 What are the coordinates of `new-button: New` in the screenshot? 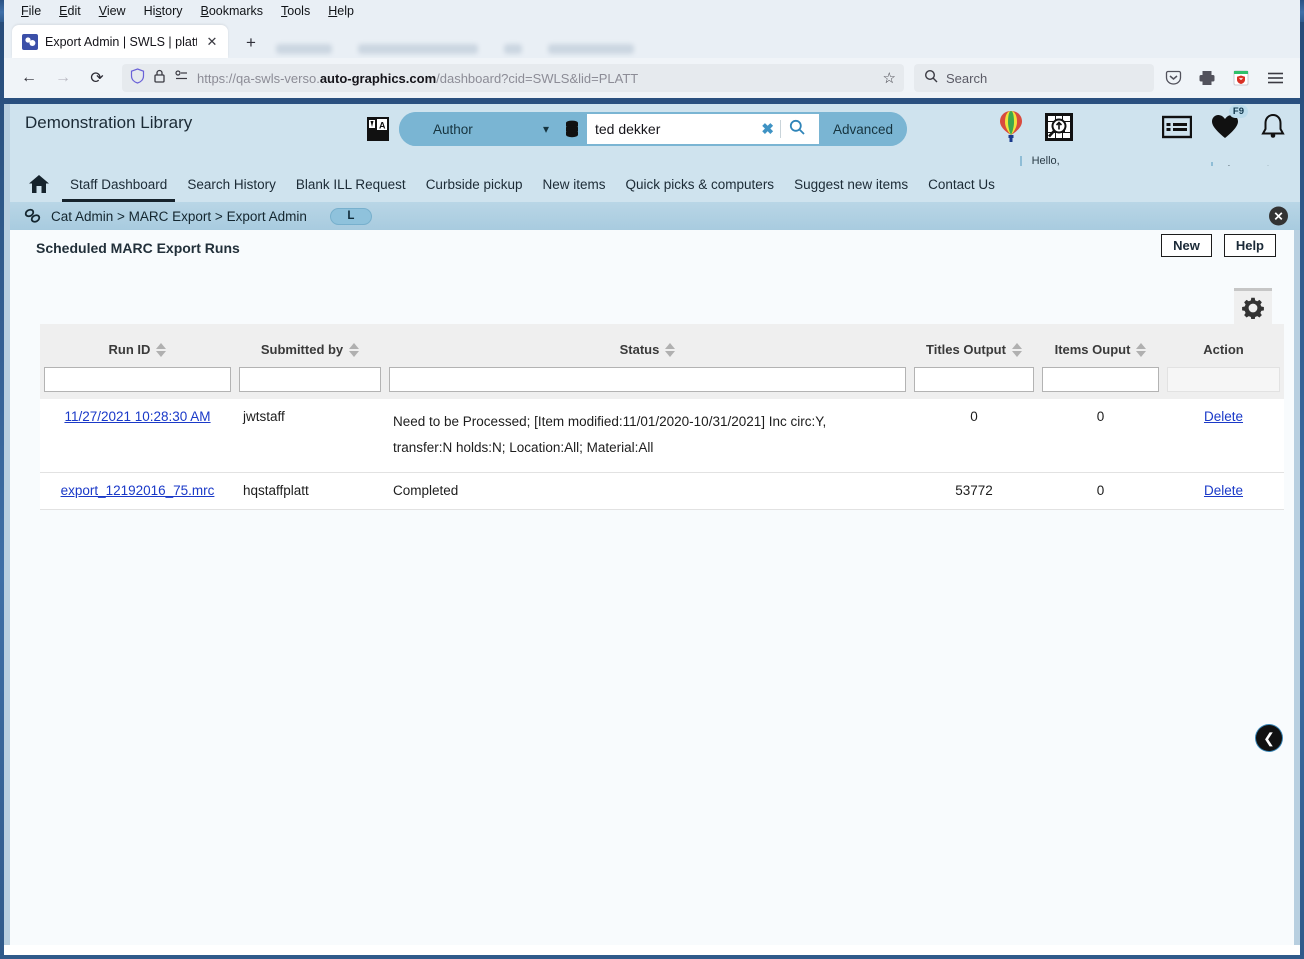 It's located at (1186, 245).